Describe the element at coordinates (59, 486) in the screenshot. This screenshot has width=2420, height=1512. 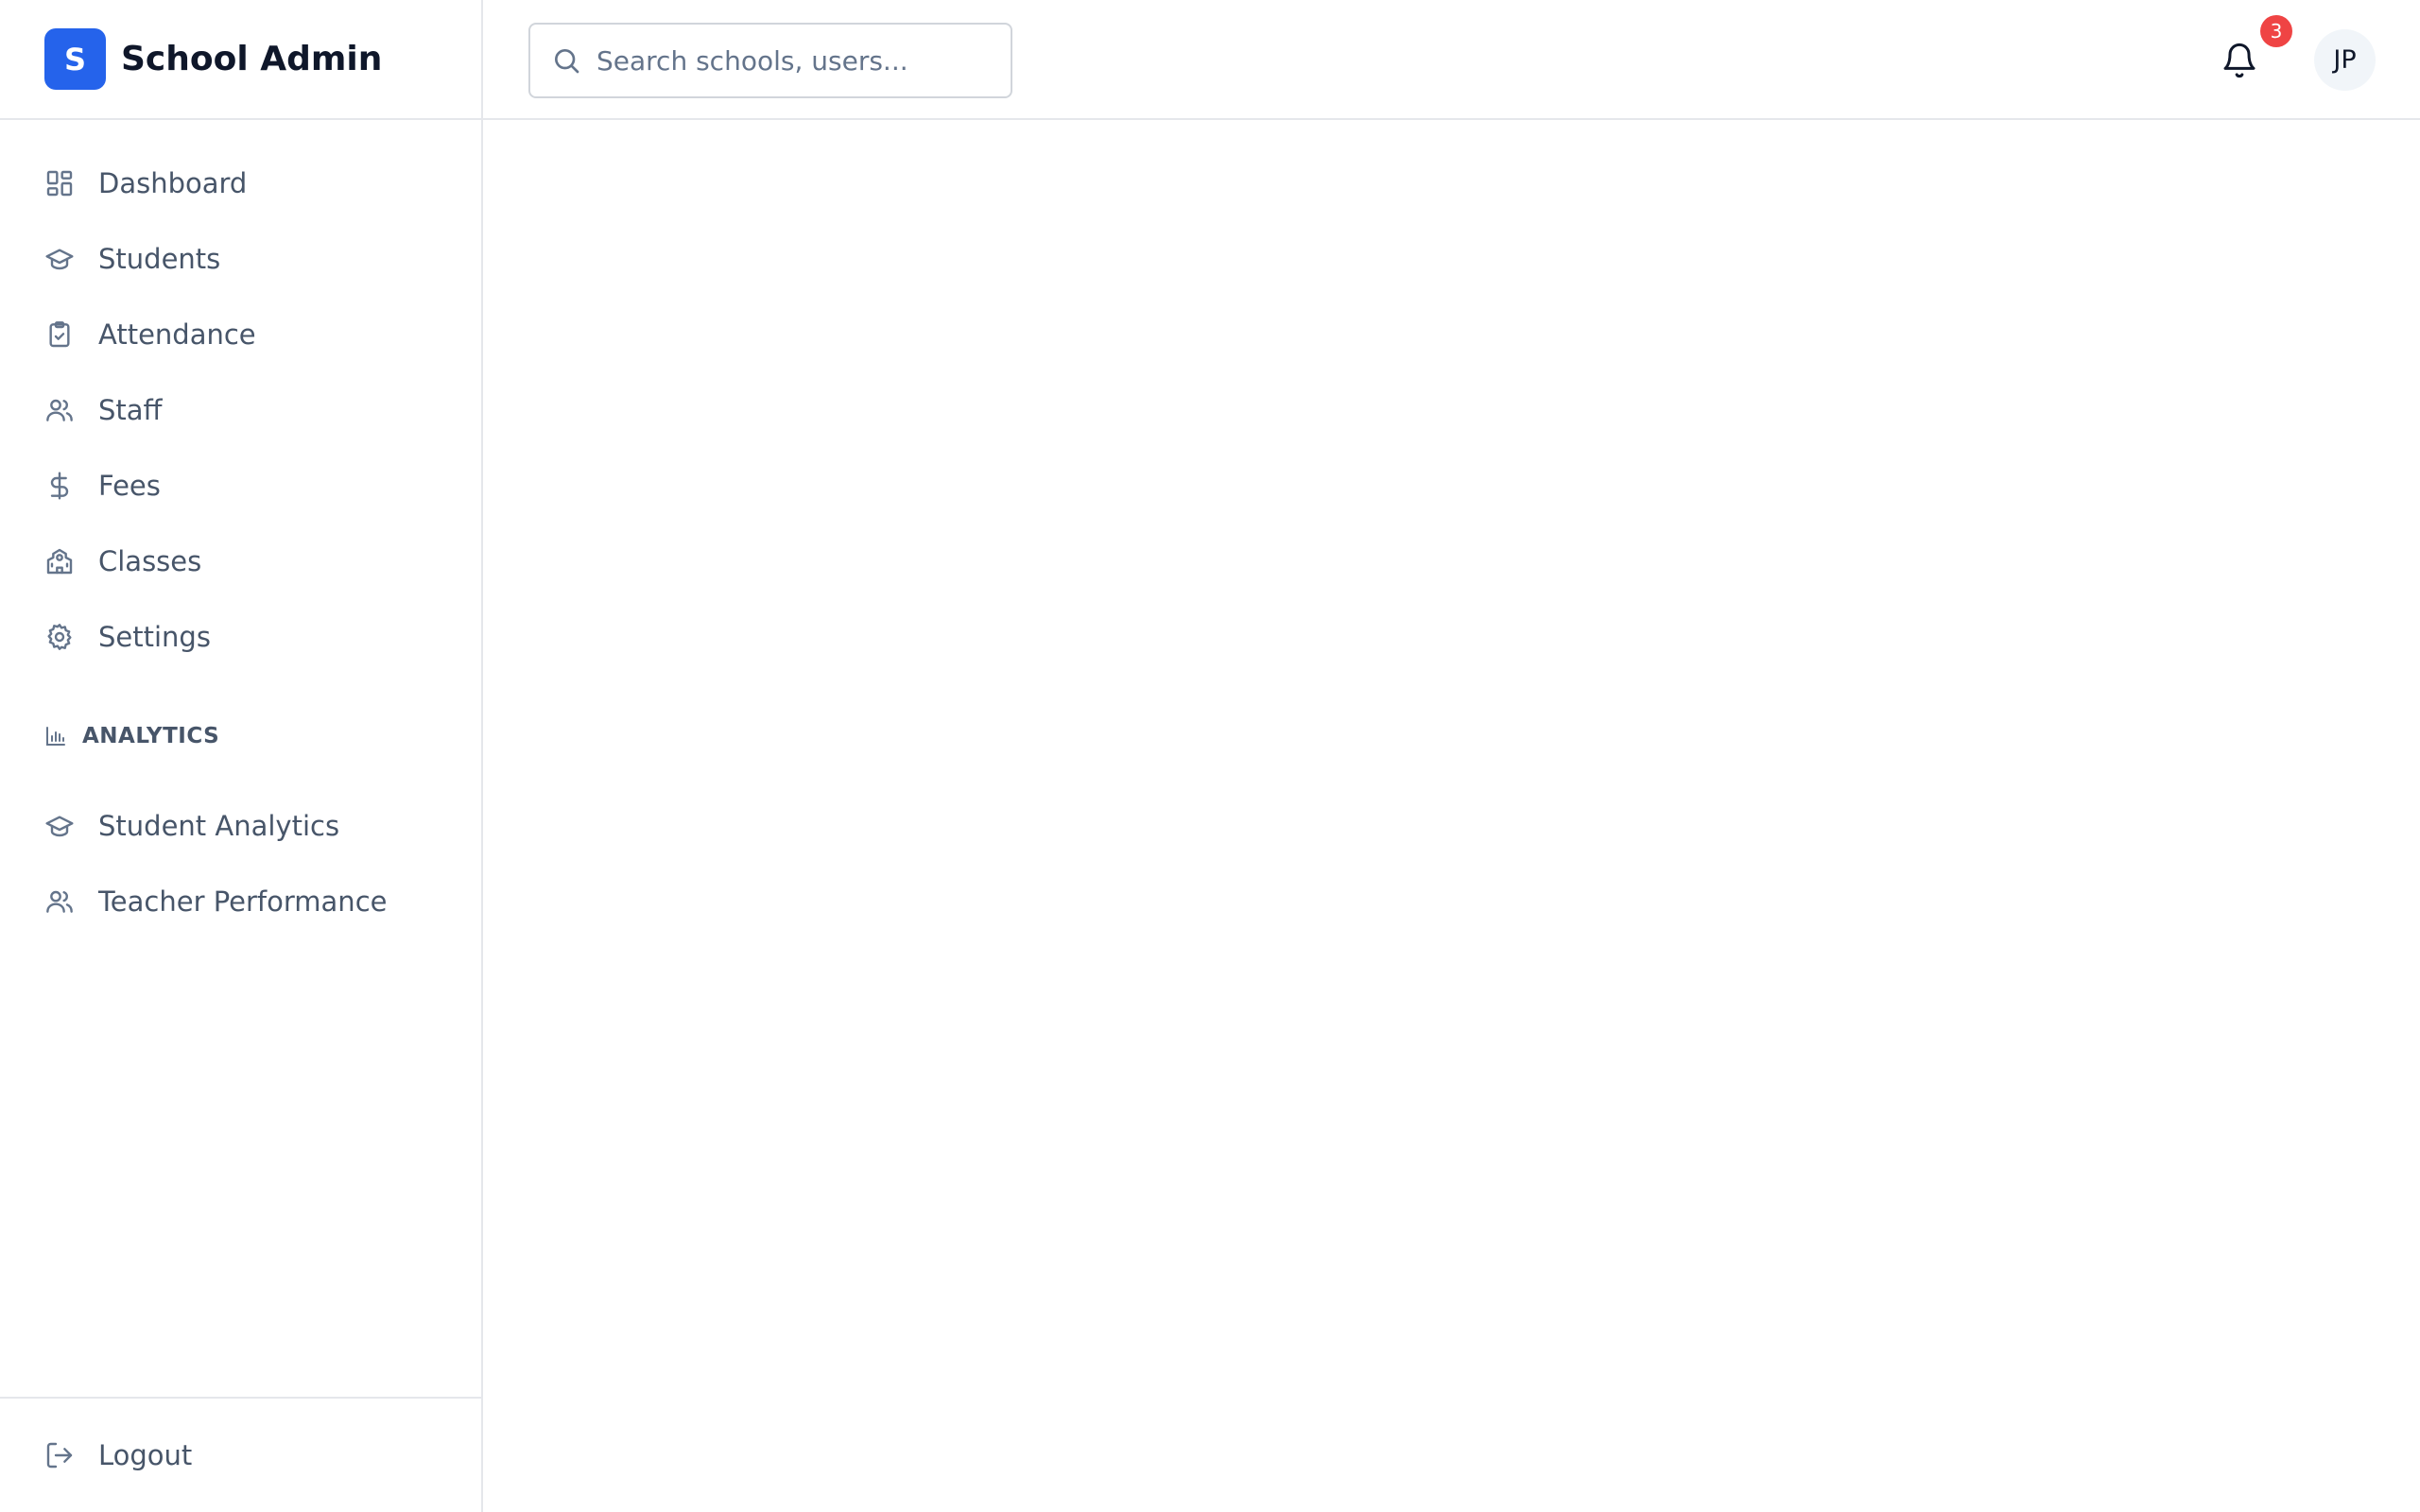
I see `dollar-icon` at that location.